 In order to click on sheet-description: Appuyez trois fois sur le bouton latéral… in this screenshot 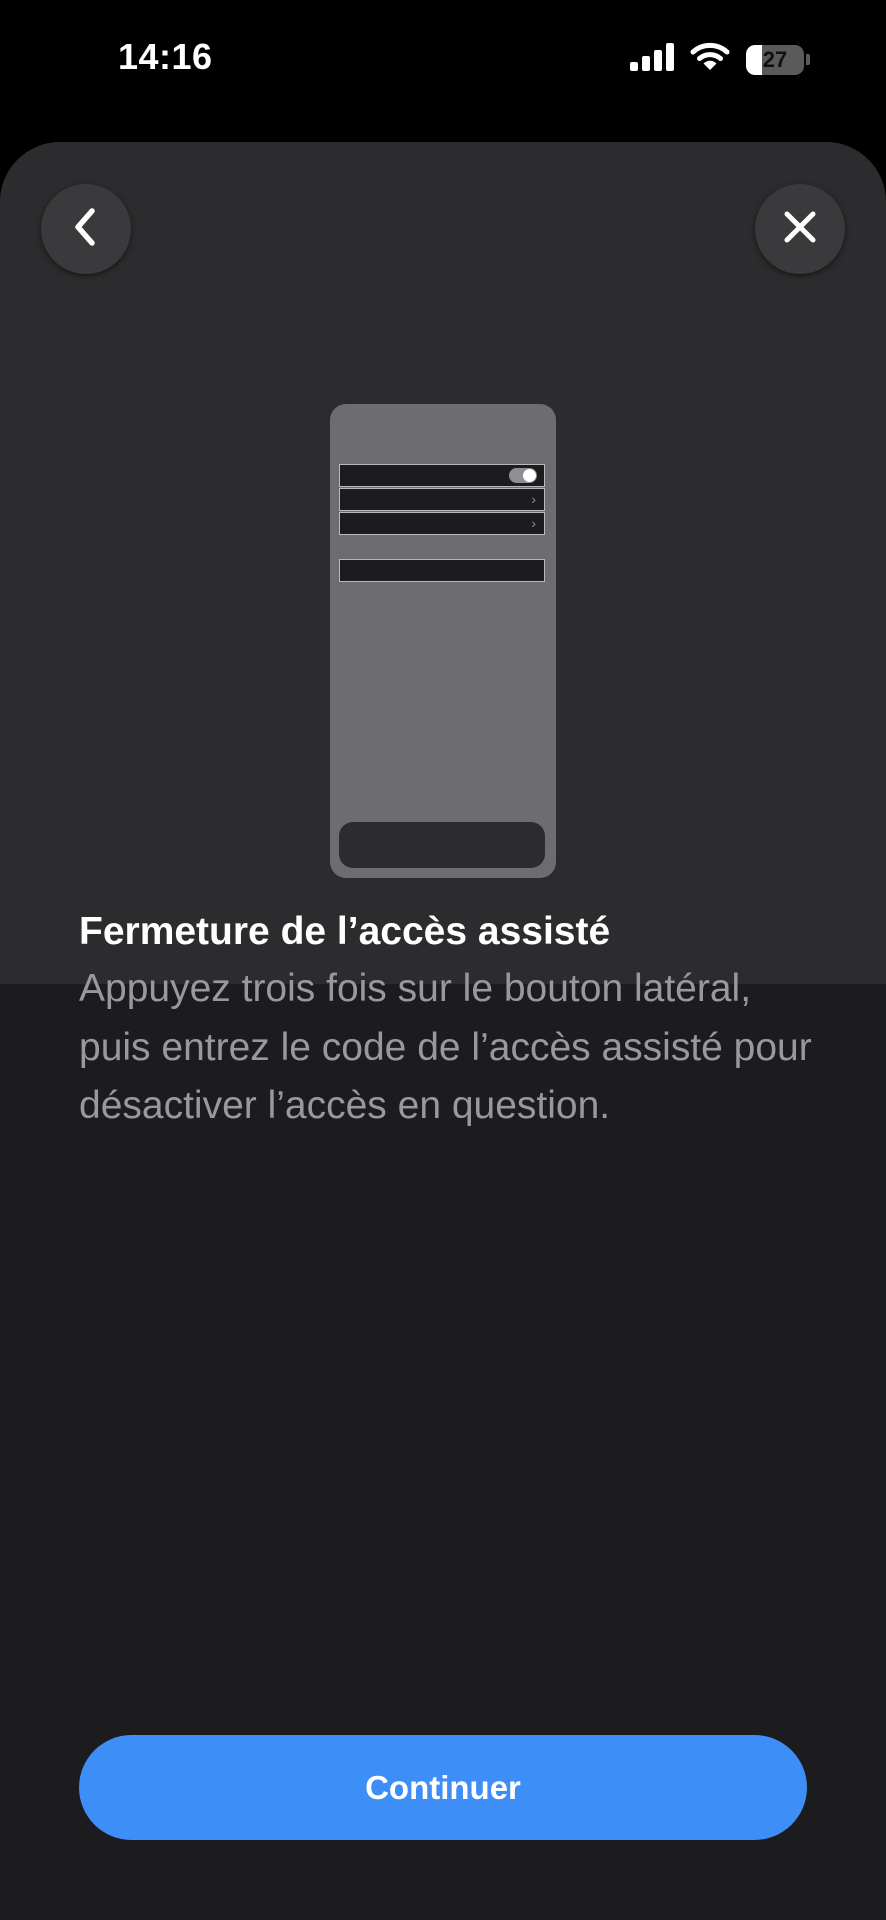, I will do `click(445, 1047)`.